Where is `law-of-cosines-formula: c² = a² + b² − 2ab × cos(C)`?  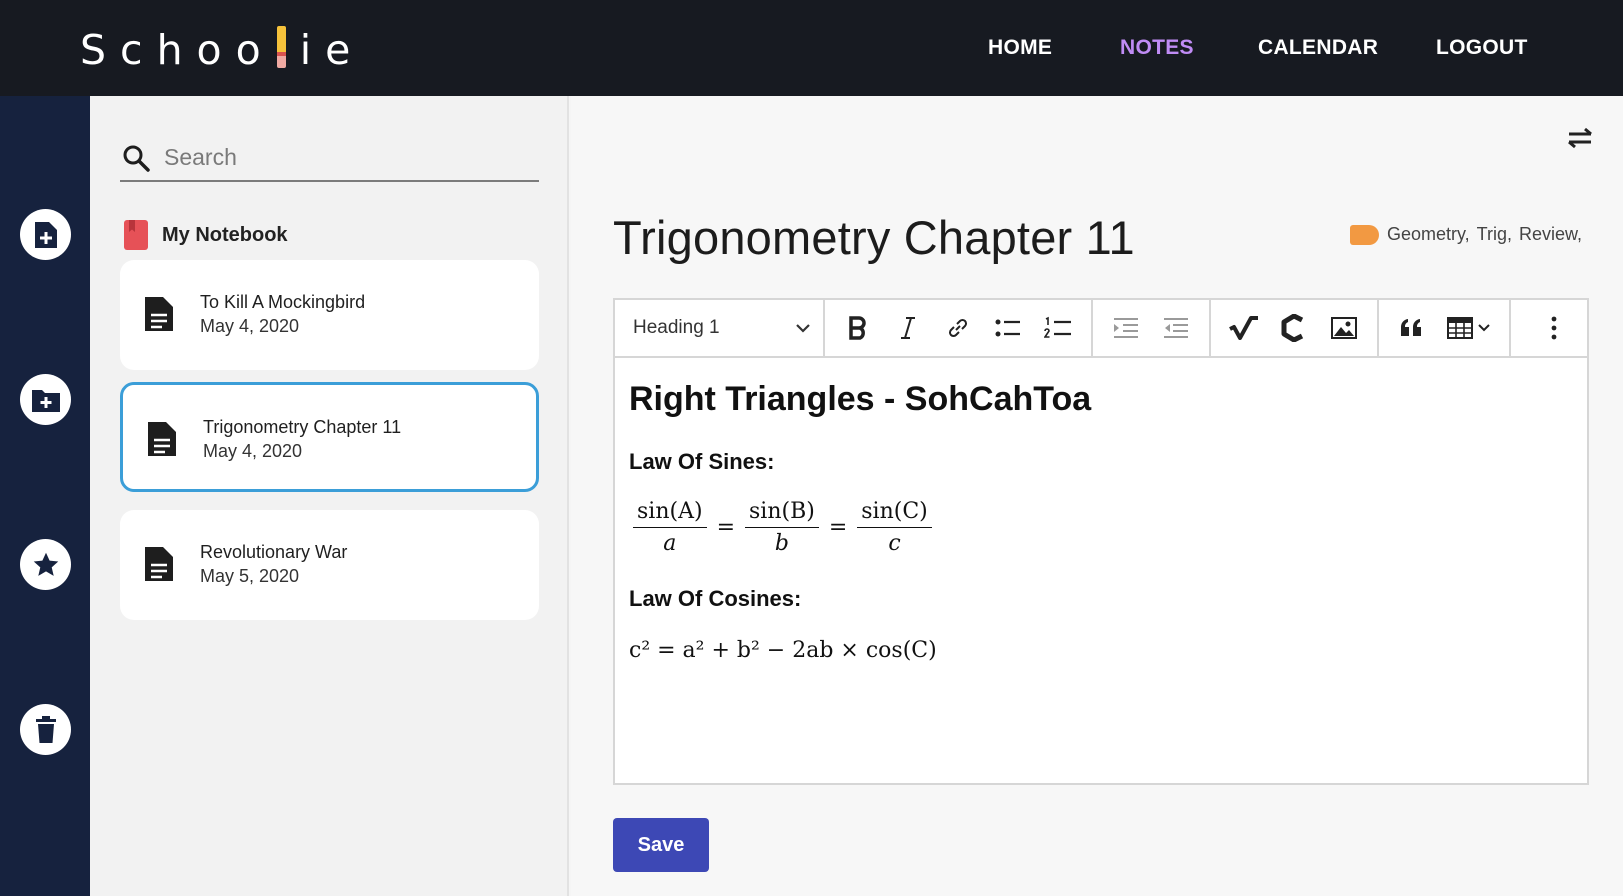 law-of-cosines-formula: c² = a² + b² − 2ab × cos(C) is located at coordinates (783, 650).